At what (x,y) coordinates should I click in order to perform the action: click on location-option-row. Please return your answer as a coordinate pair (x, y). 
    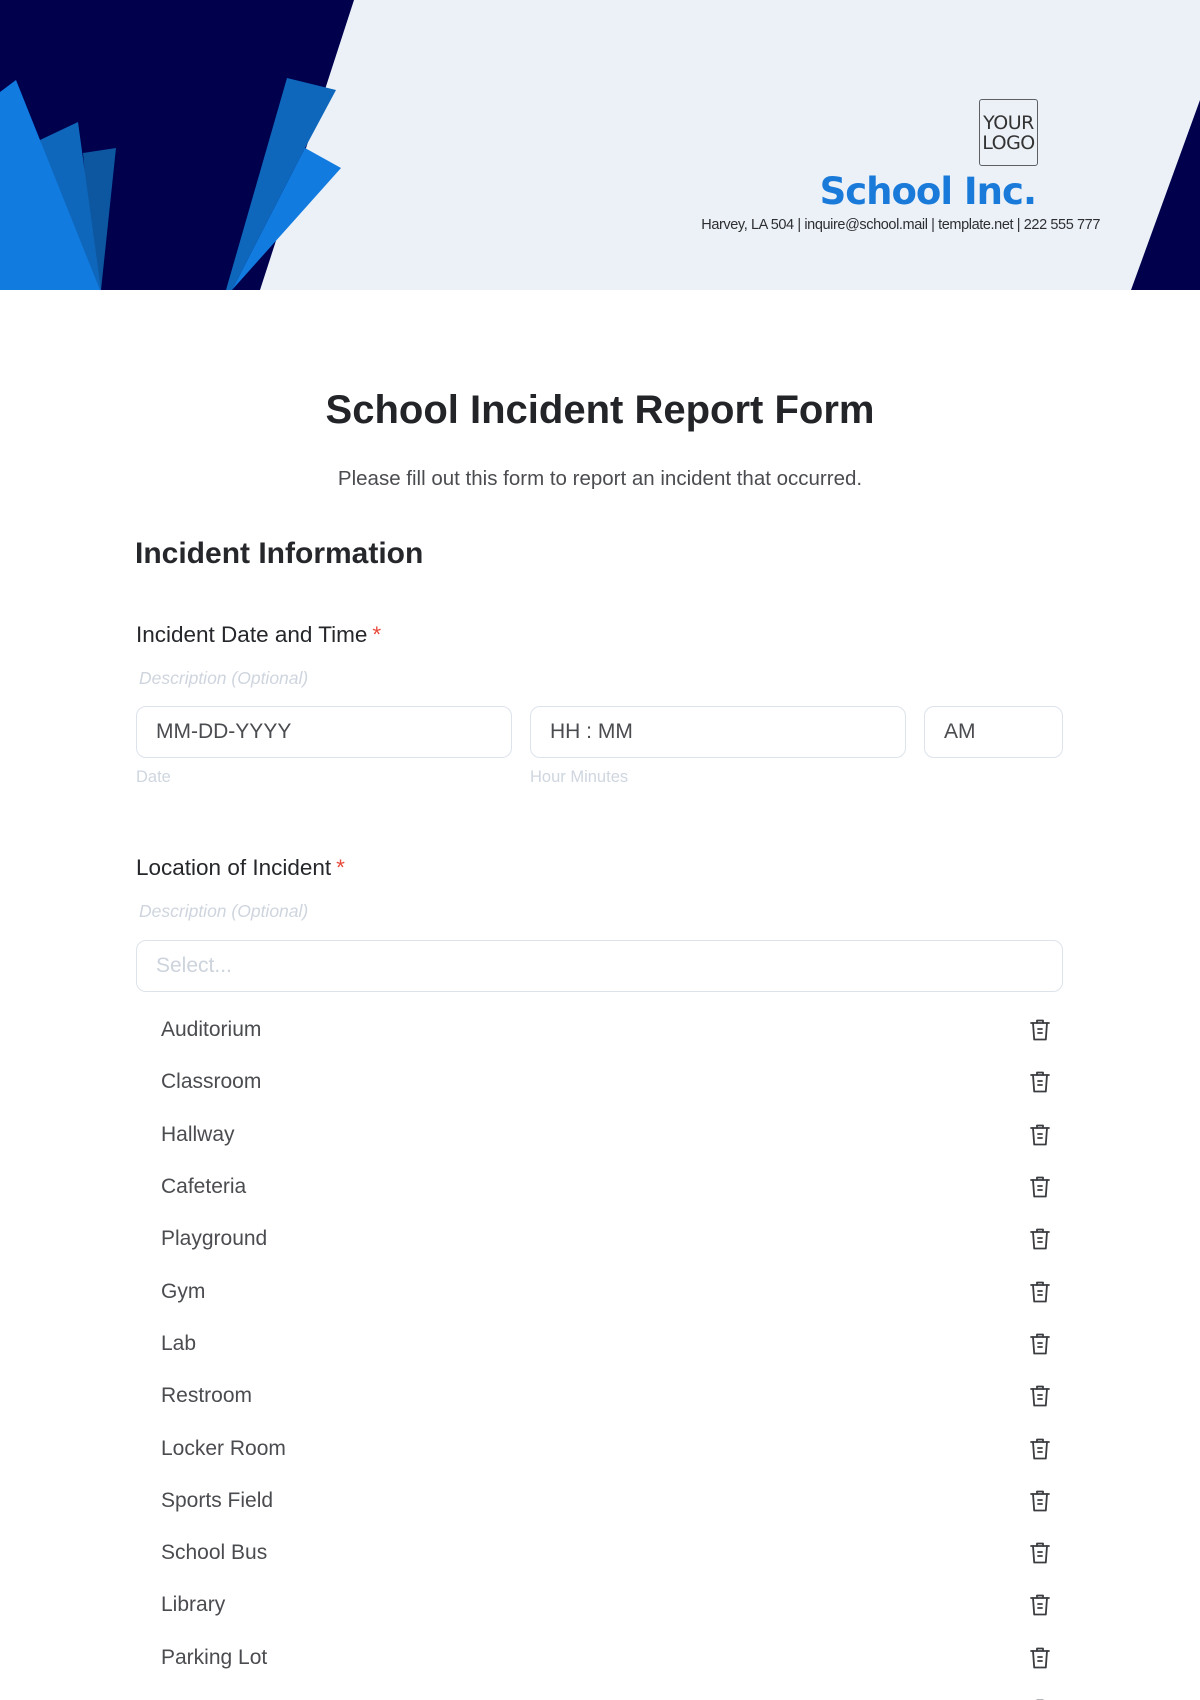
    Looking at the image, I should click on (599, 1692).